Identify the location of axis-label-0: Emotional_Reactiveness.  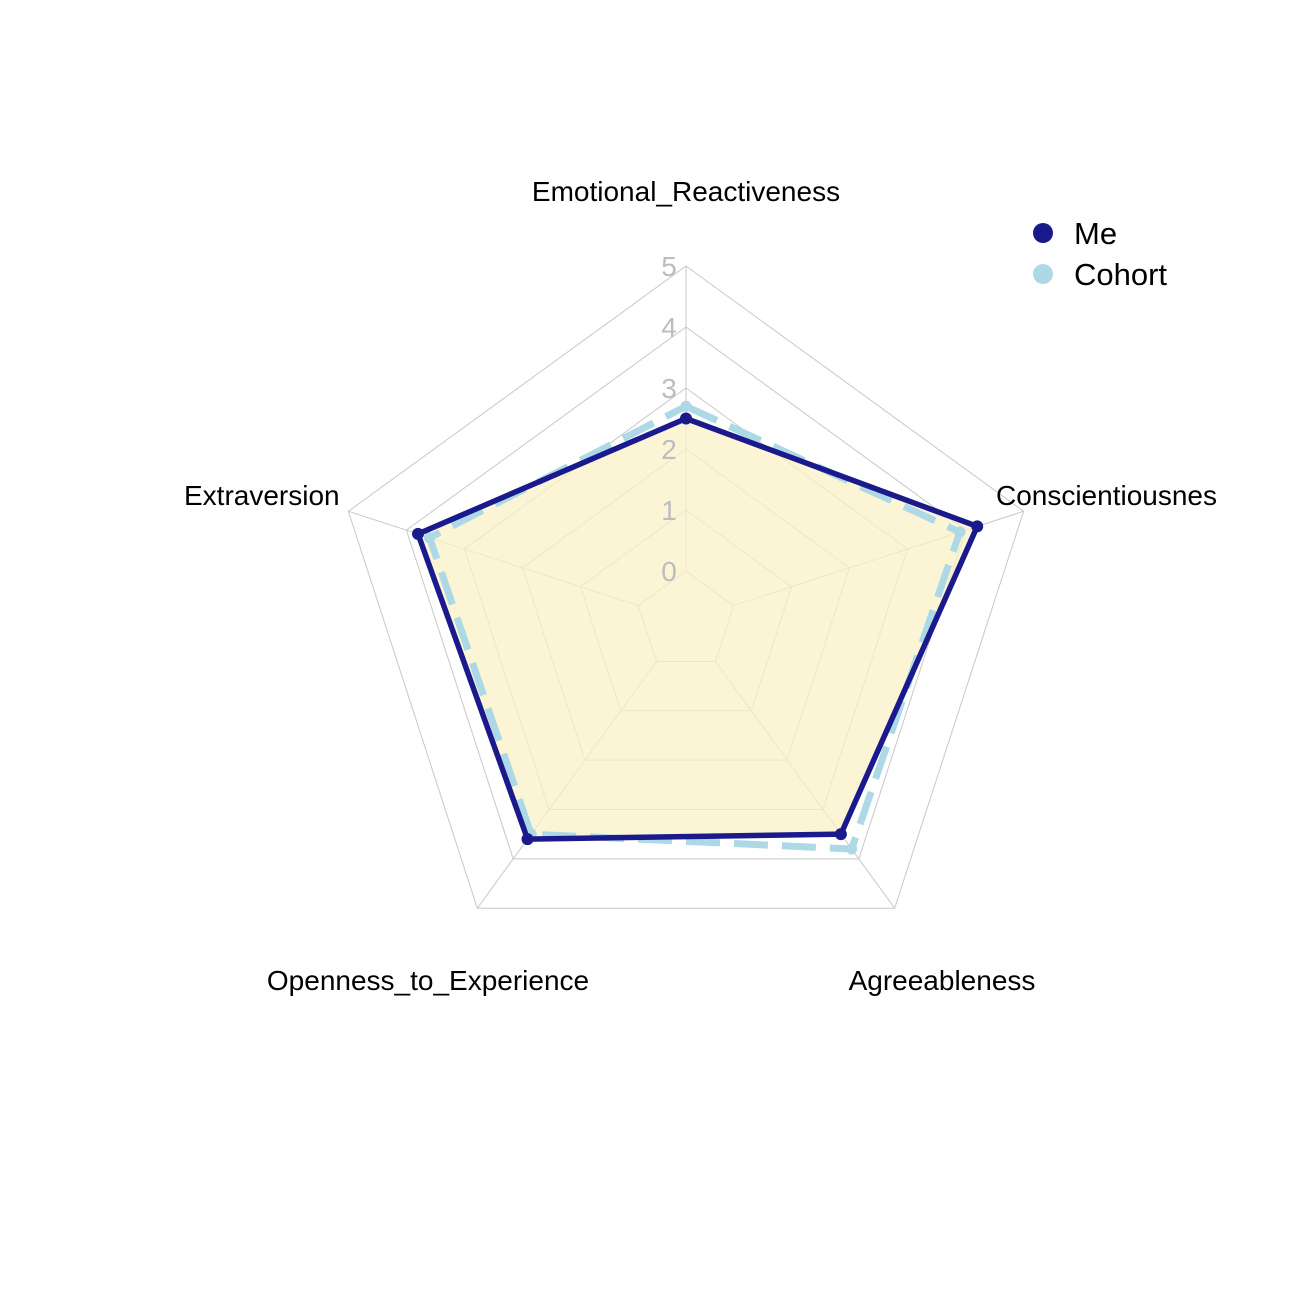
(686, 191).